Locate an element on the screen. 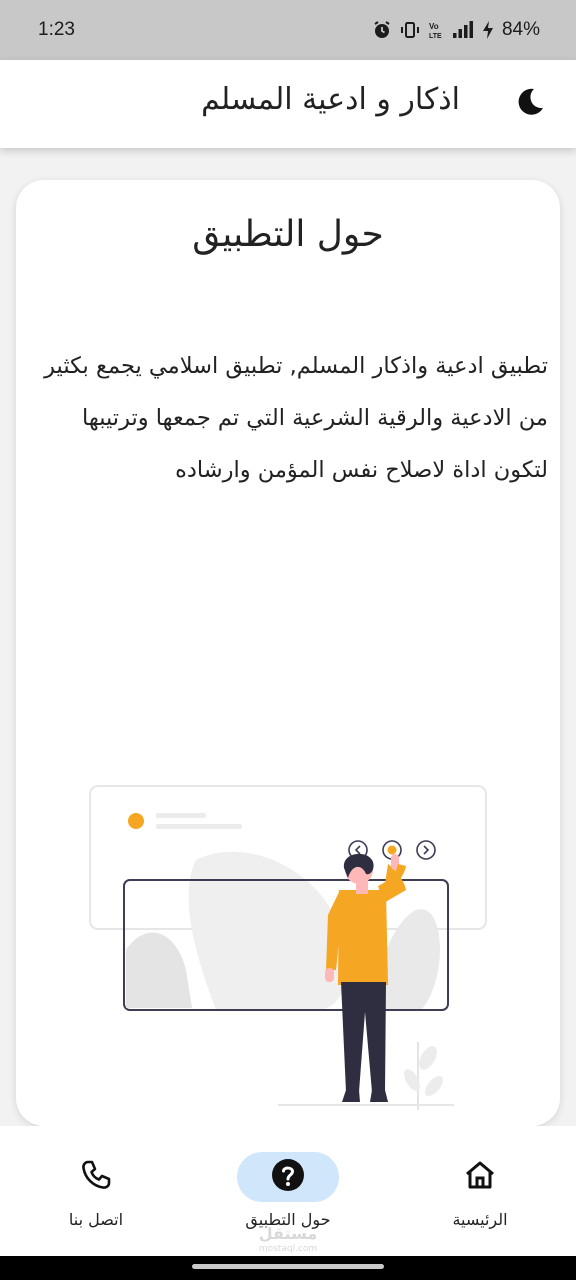  vibrate-icon is located at coordinates (410, 30).